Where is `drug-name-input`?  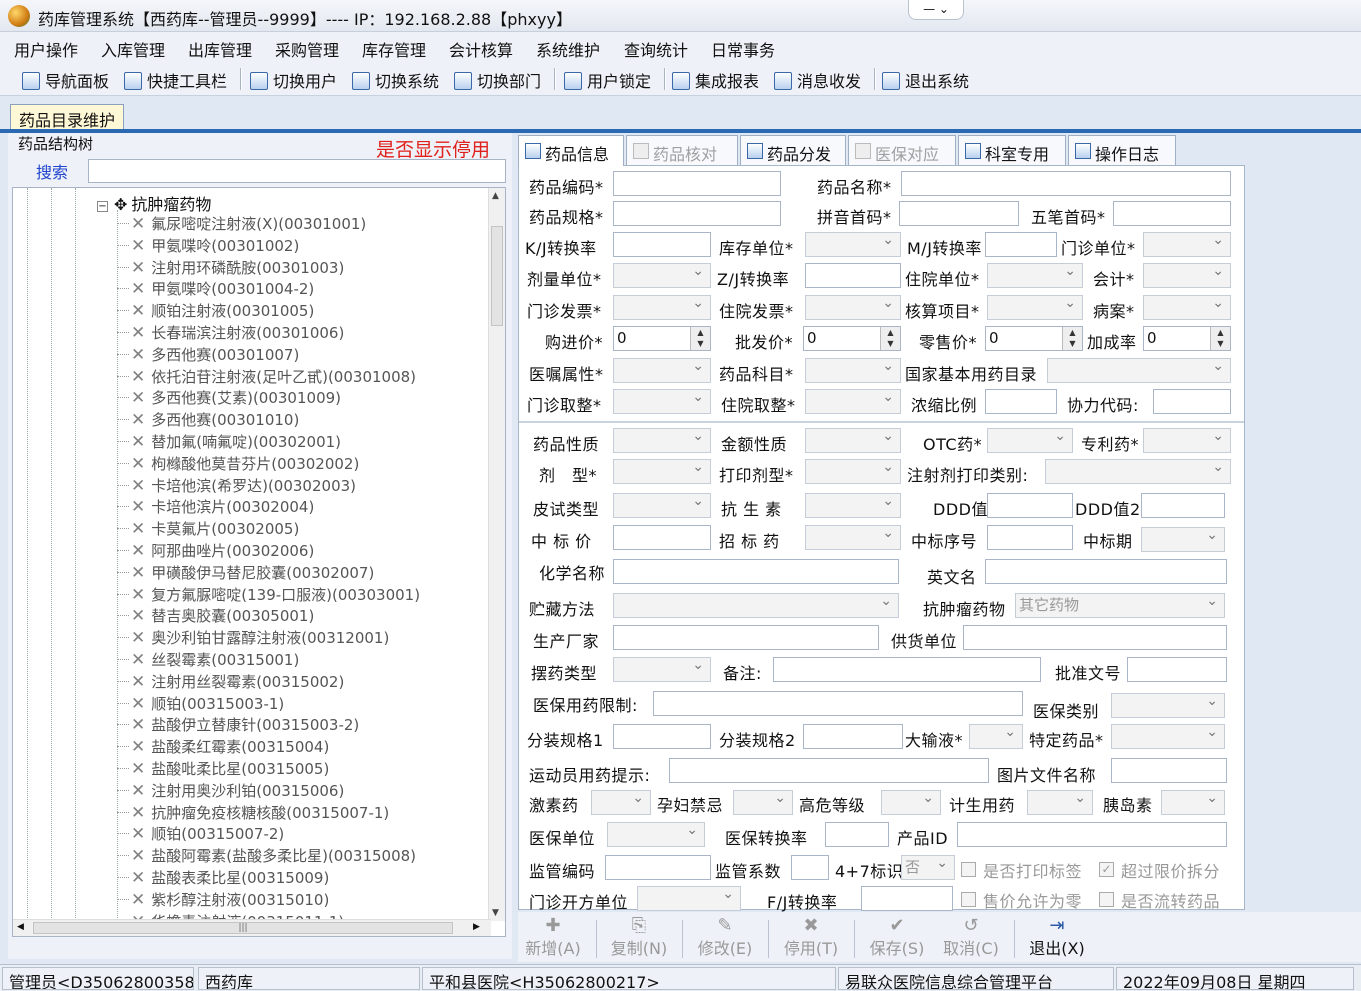
drug-name-input is located at coordinates (1066, 183).